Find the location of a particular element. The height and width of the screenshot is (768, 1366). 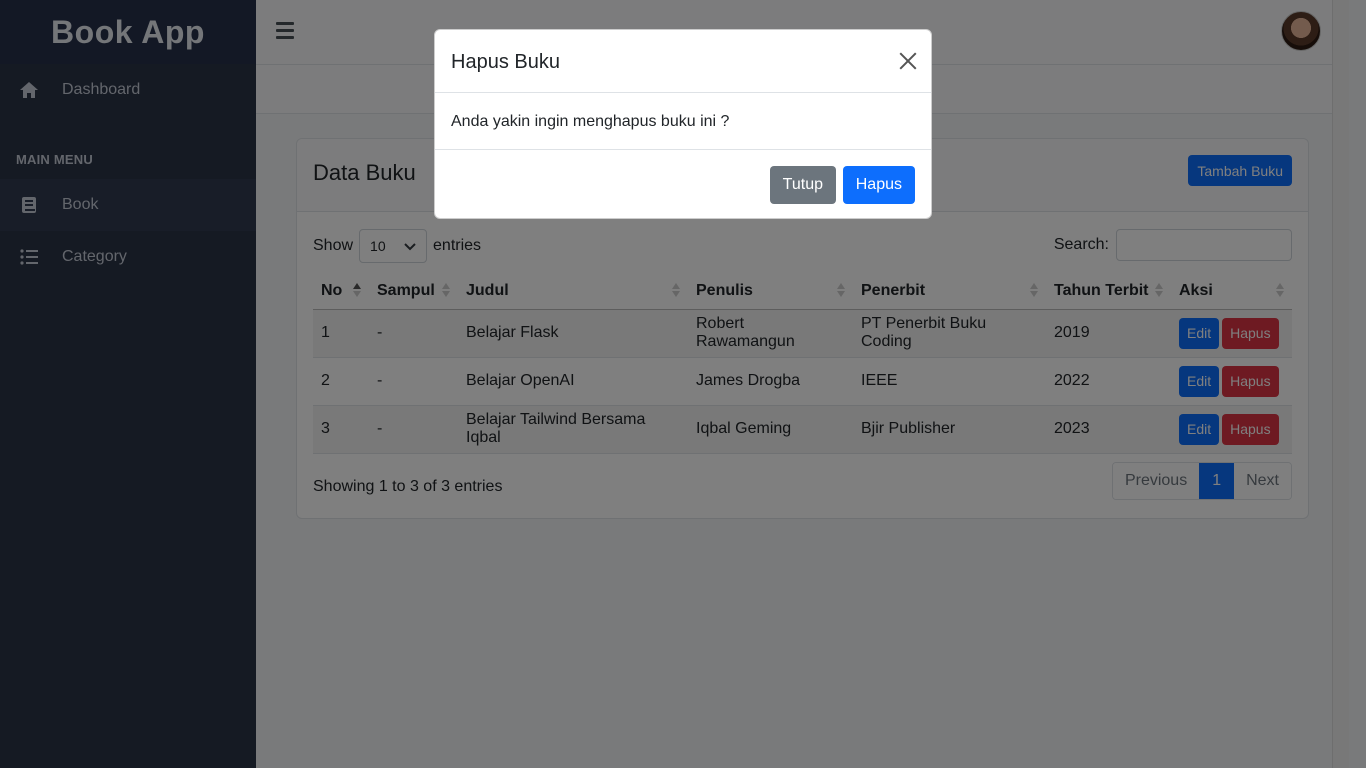

modal-message: Anda yakin ingin menghapus buku ini ? is located at coordinates (683, 121).